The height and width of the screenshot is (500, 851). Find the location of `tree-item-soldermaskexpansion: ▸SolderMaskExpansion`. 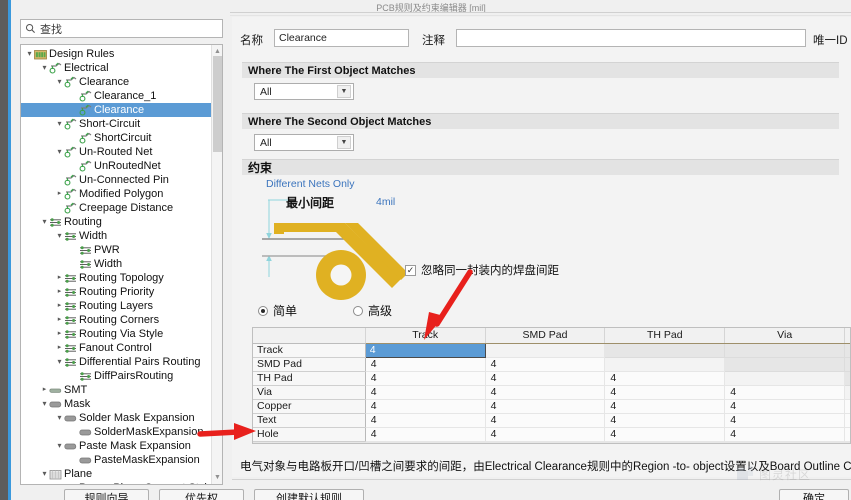

tree-item-soldermaskexpansion: ▸SolderMaskExpansion is located at coordinates (116, 432).